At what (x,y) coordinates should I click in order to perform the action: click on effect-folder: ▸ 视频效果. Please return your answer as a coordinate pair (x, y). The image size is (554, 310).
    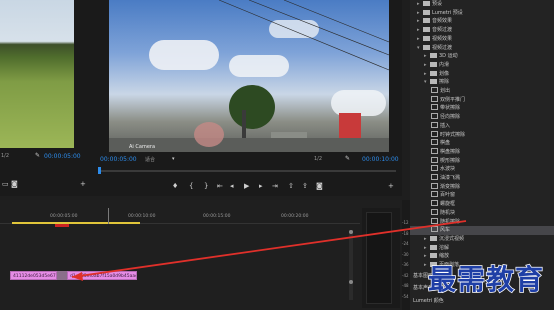
    Looking at the image, I should click on (482, 39).